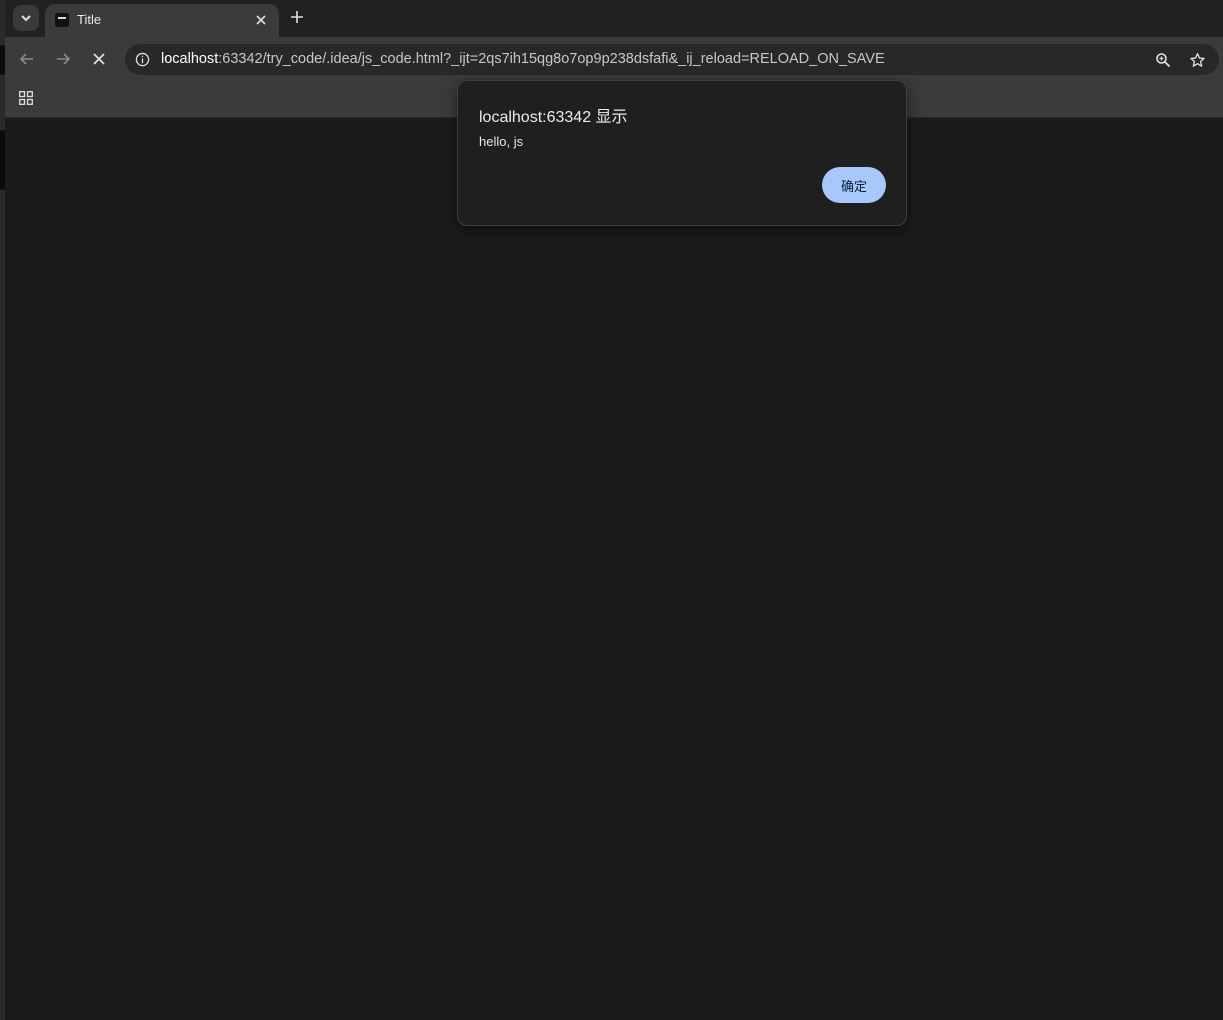 The width and height of the screenshot is (1223, 1020). What do you see at coordinates (62, 20) in the screenshot?
I see `webstorm-favicon-icon` at bounding box center [62, 20].